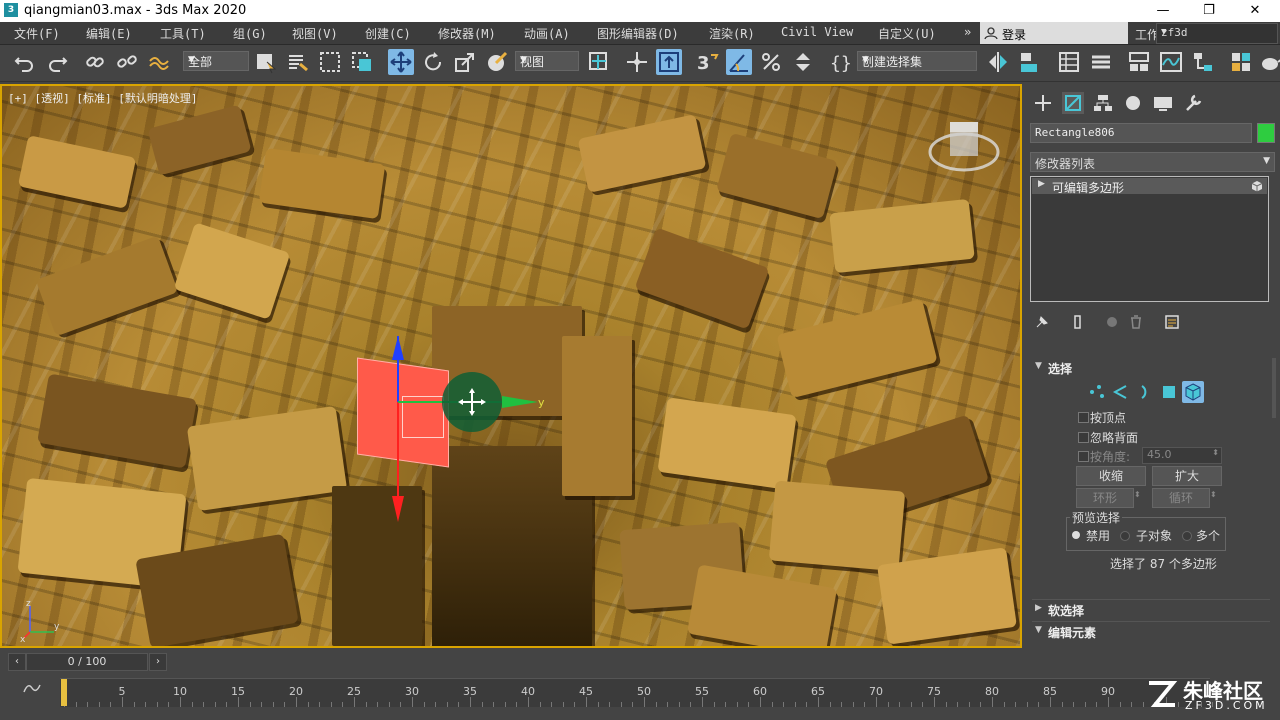  I want to click on grow-button: 扩大, so click(1187, 476).